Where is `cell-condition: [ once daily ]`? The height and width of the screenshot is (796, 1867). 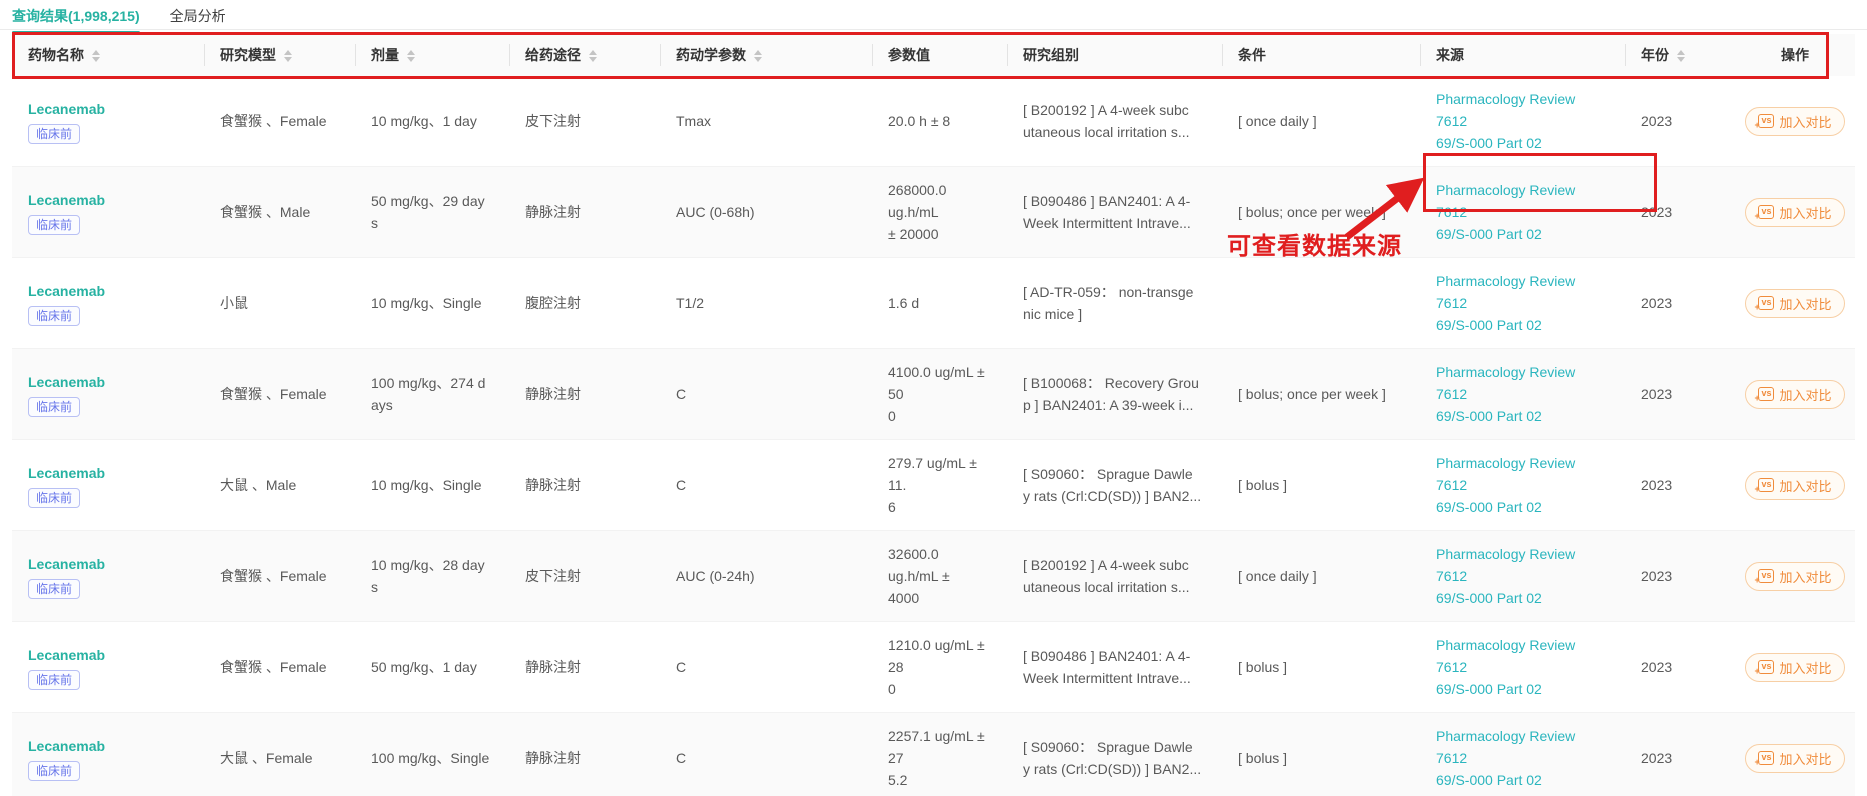
cell-condition: [ once daily ] is located at coordinates (1321, 576).